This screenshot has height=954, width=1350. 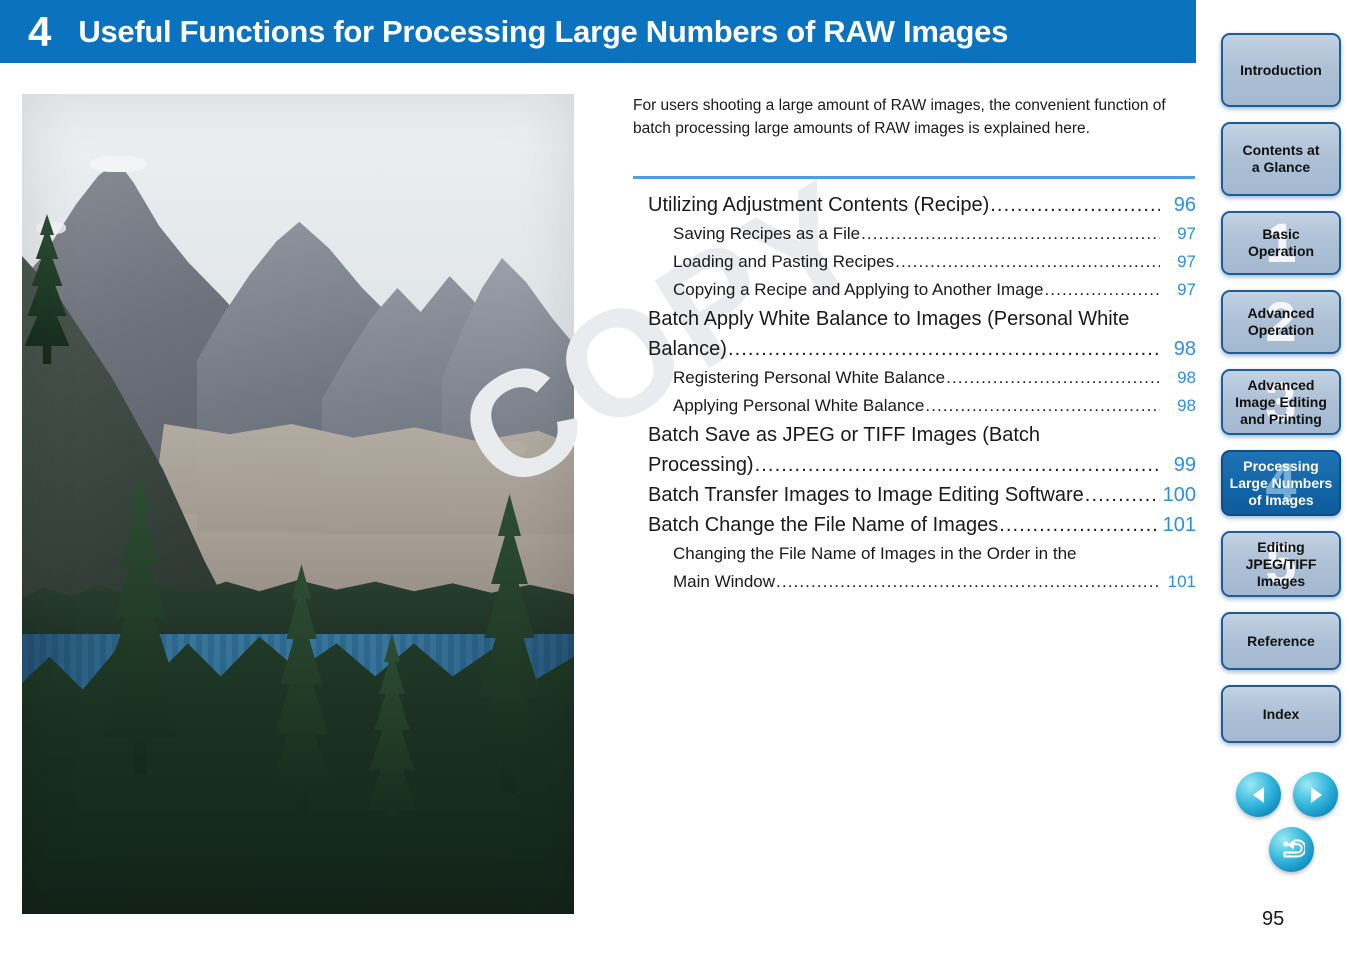 What do you see at coordinates (767, 233) in the screenshot?
I see `toc-entry-label: Saving Recipes as a File` at bounding box center [767, 233].